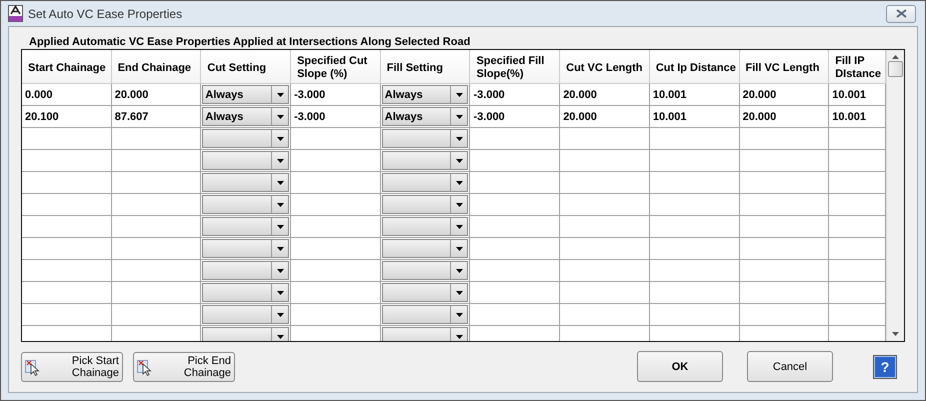  What do you see at coordinates (425, 67) in the screenshot?
I see `column-header: Fill Setting` at bounding box center [425, 67].